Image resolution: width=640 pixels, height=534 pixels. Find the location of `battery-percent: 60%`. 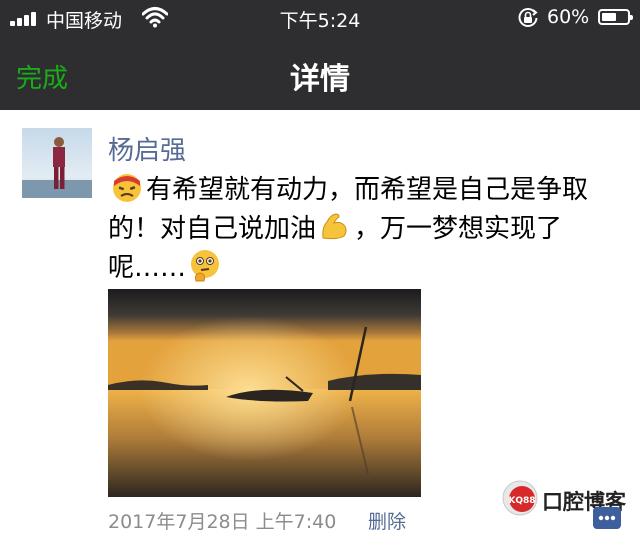

battery-percent: 60% is located at coordinates (568, 17).